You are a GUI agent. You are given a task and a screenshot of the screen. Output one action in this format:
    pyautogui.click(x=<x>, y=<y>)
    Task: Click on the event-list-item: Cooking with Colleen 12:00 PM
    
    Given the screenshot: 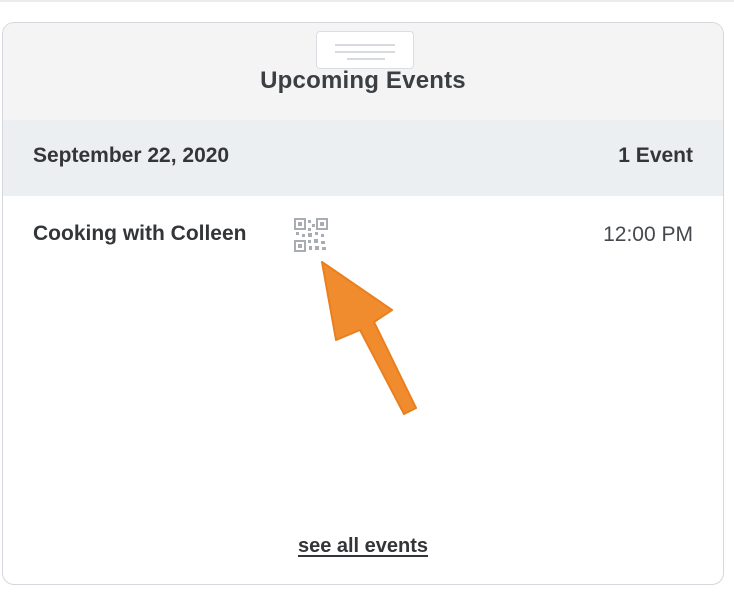 What is the action you would take?
    pyautogui.click(x=363, y=236)
    